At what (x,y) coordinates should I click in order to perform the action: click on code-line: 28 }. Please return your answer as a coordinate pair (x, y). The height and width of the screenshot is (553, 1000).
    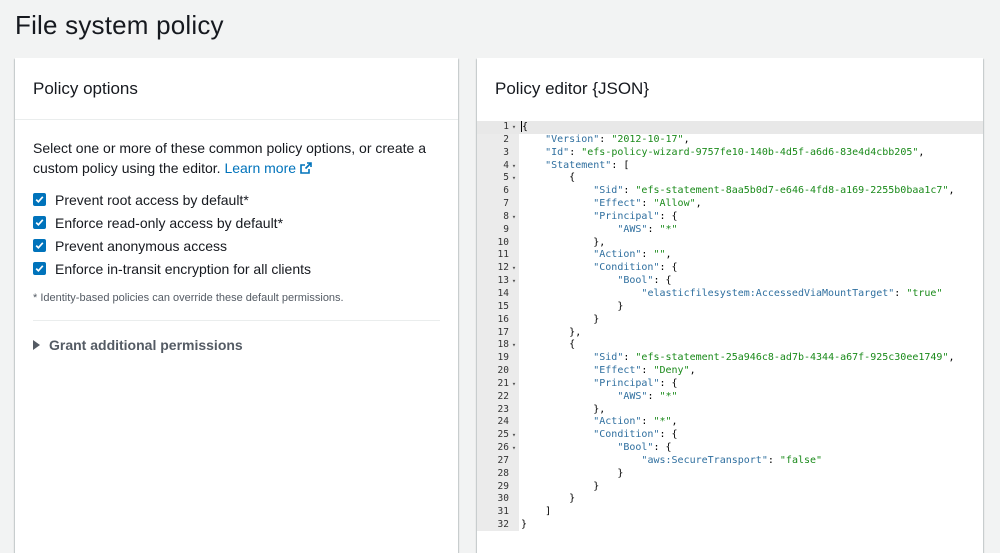
    Looking at the image, I should click on (730, 474).